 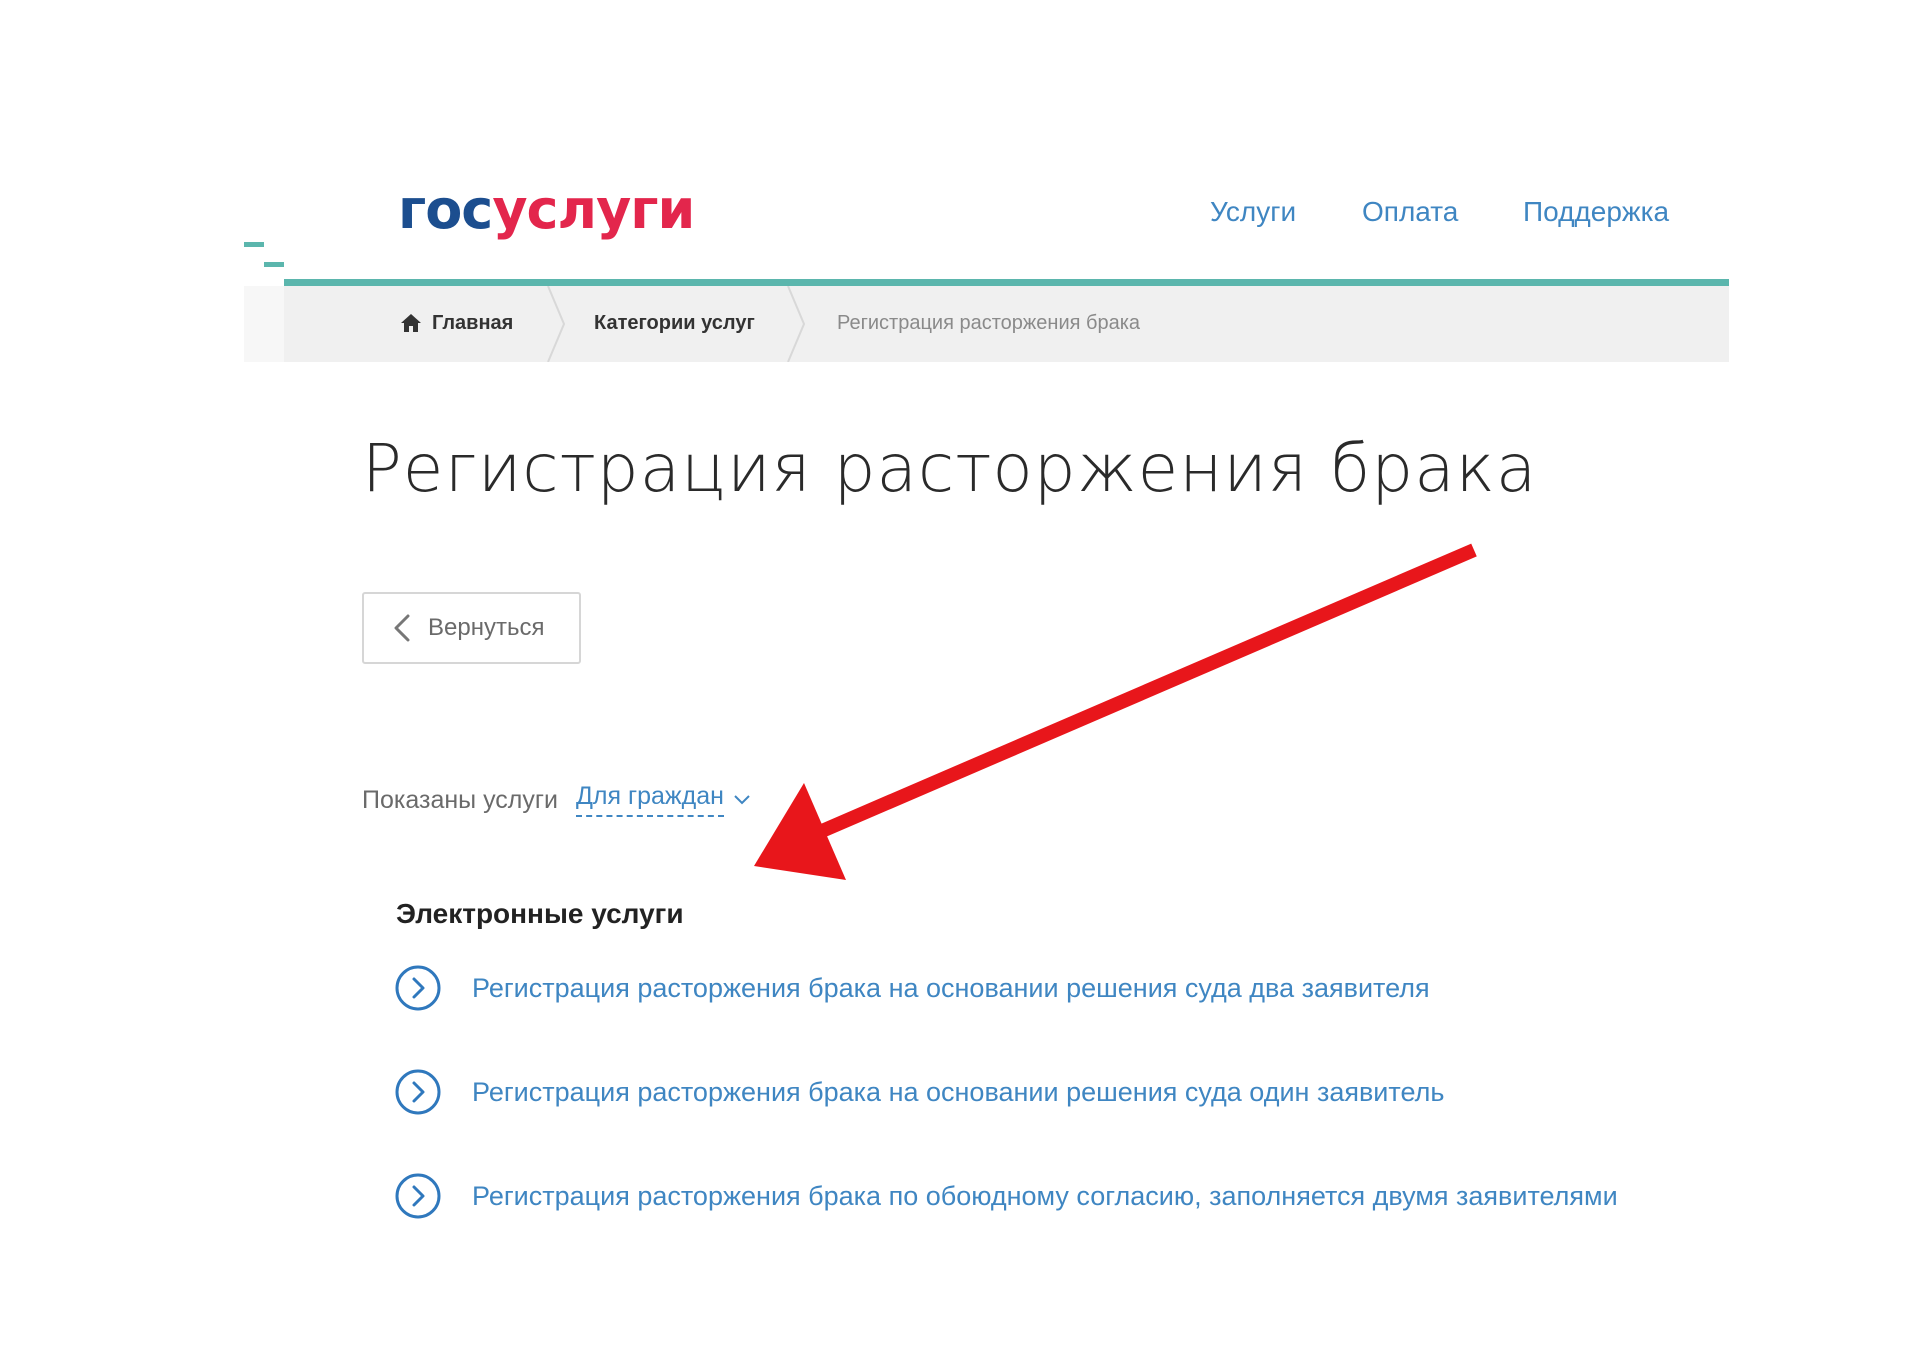 I want to click on nav-services: Услуги, so click(x=1253, y=212).